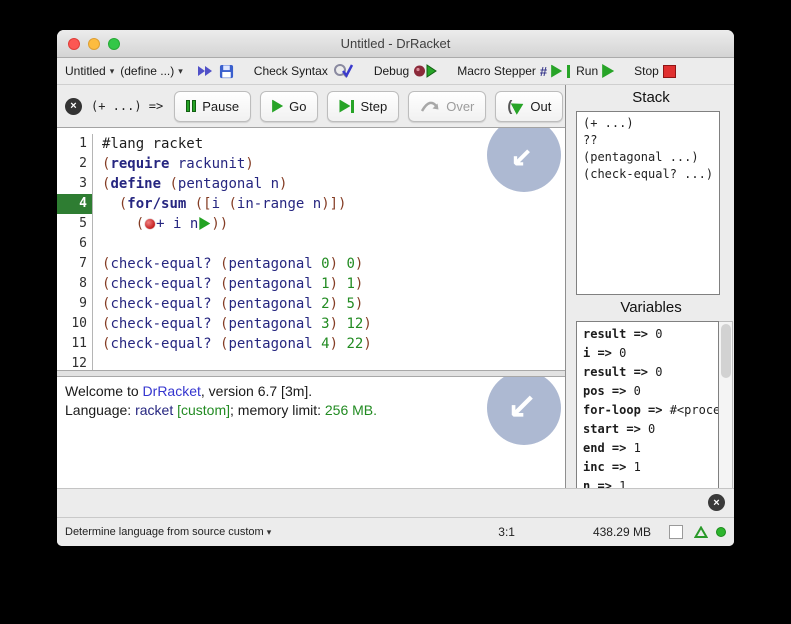 This screenshot has width=791, height=624. I want to click on line-number: 2, so click(75, 164).